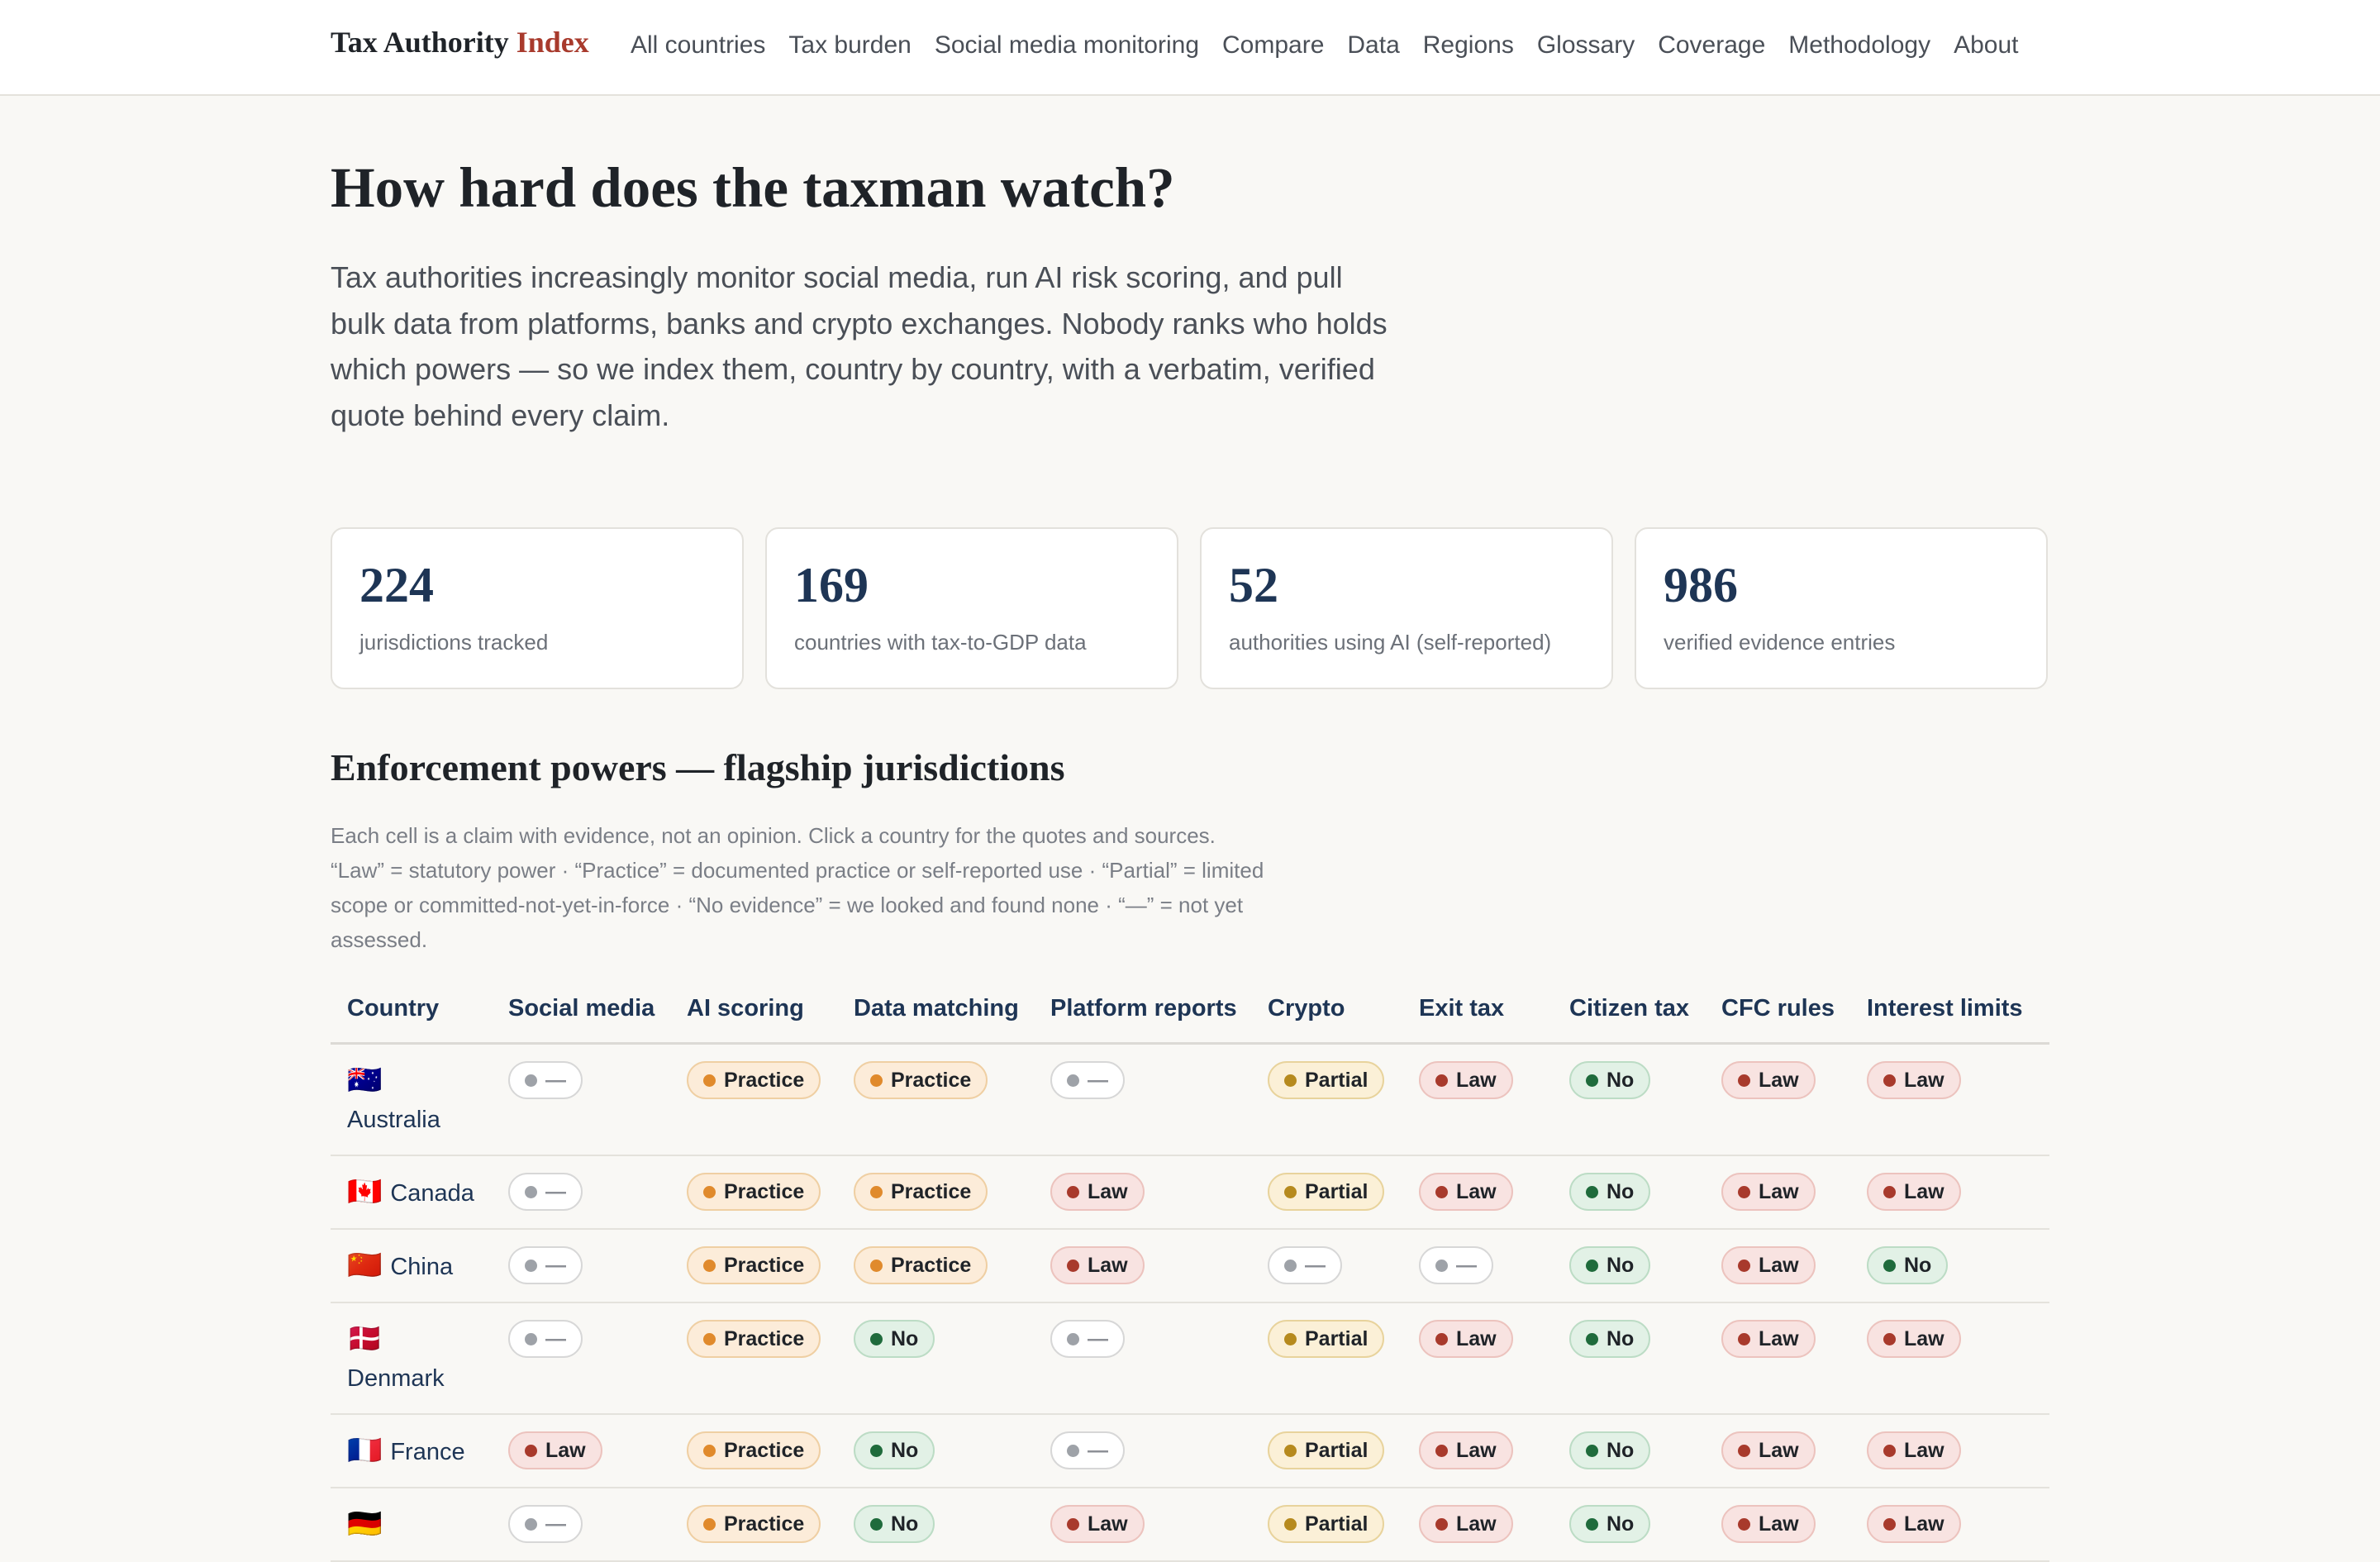 The image size is (2380, 1562). Describe the element at coordinates (393, 1120) in the screenshot. I see `country-name-link: Australia` at that location.